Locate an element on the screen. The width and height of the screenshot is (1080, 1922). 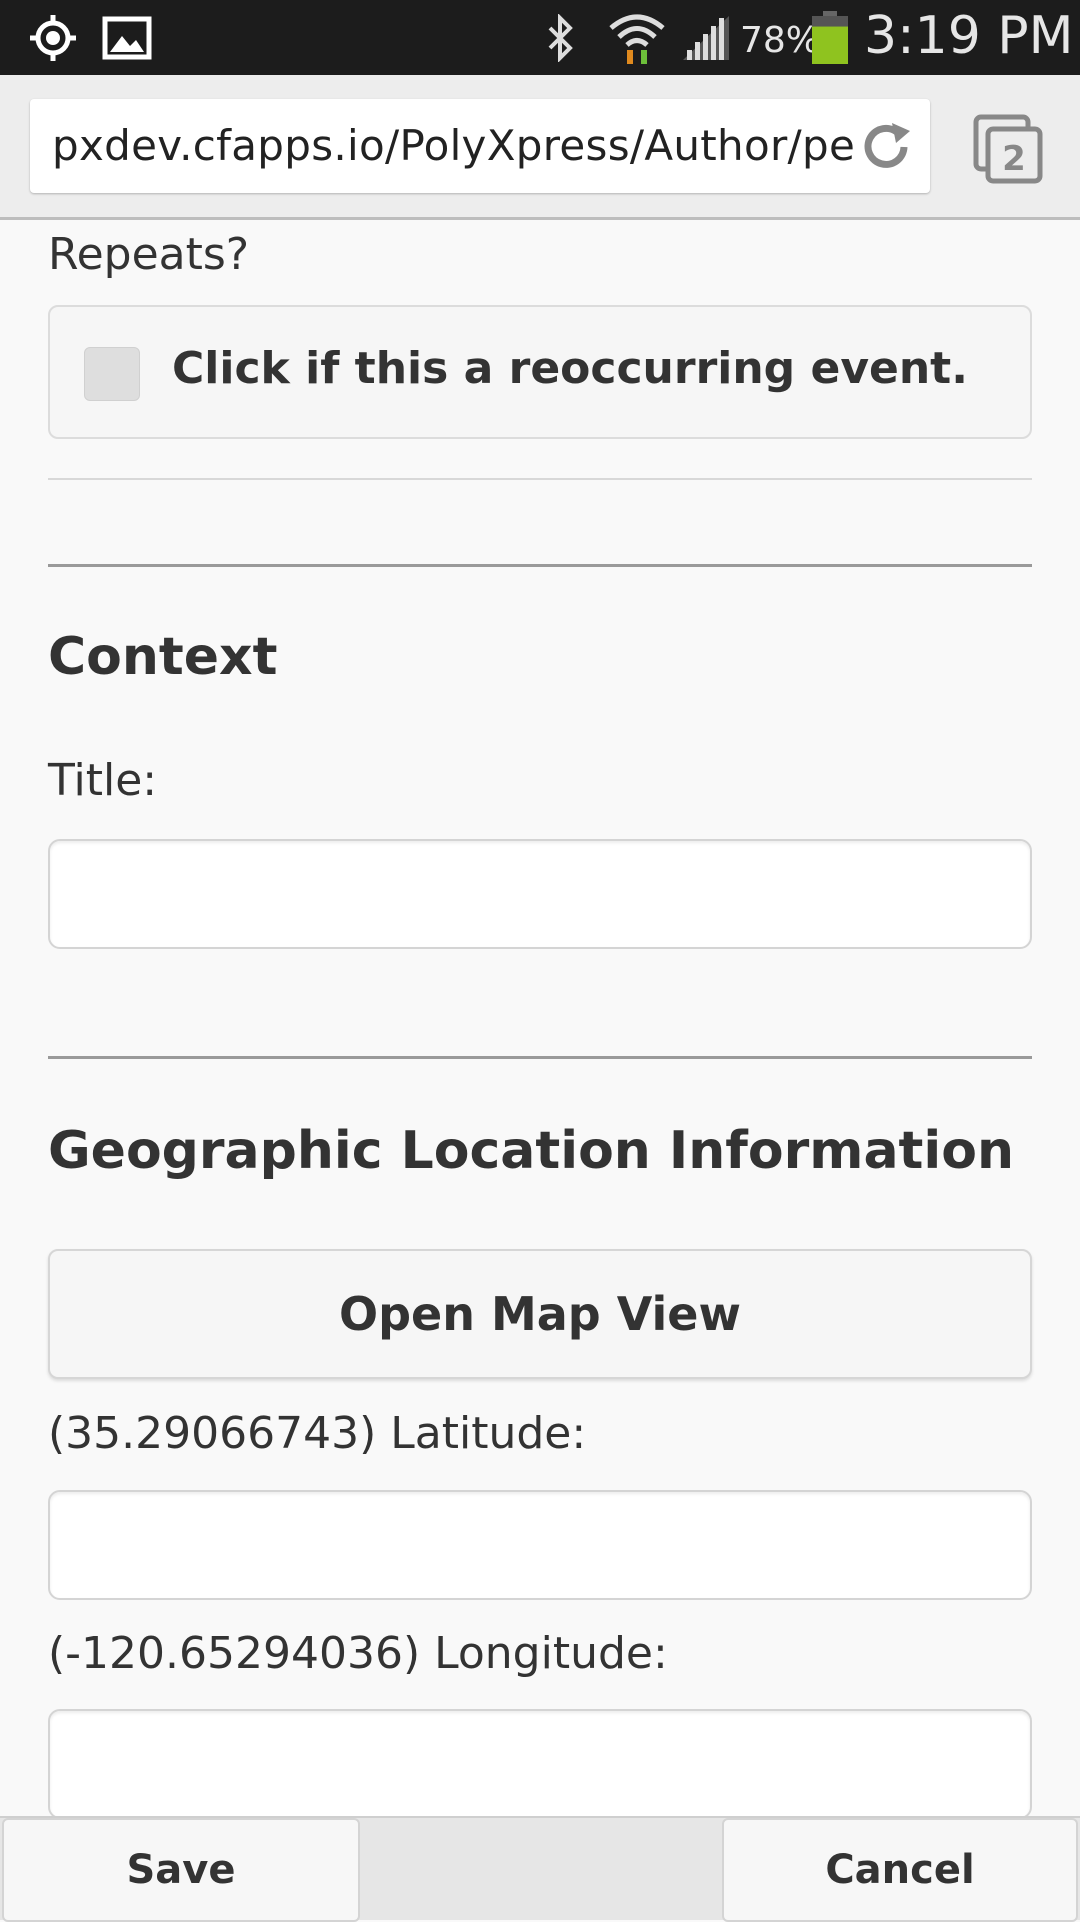
address-bar: pxdev.cfapps.io/PolyXpress/Author/pe is located at coordinates (480, 146).